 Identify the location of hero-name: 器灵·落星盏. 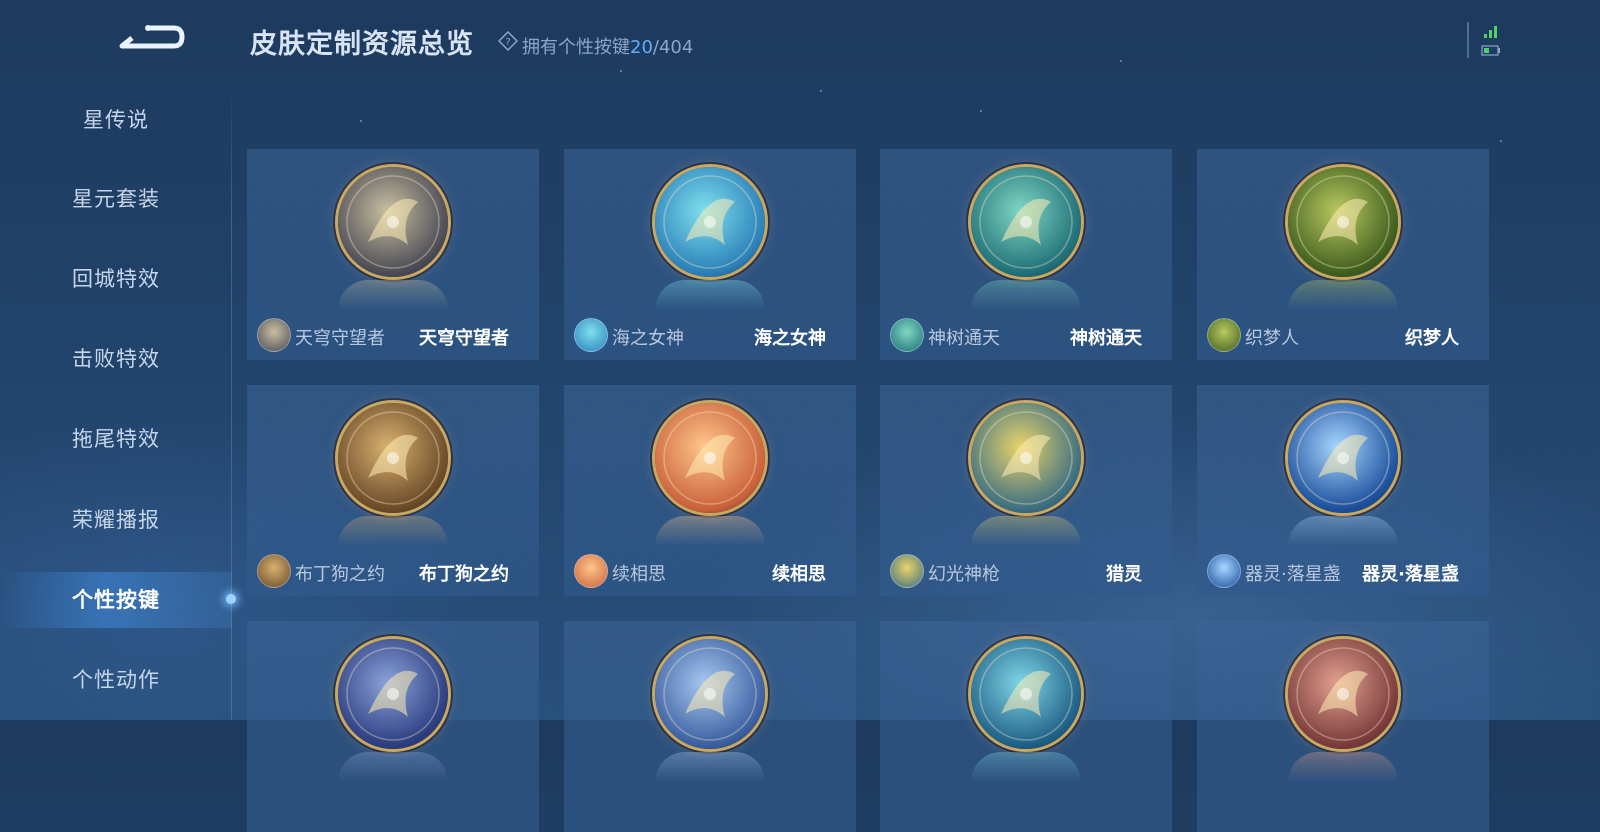
(1293, 574).